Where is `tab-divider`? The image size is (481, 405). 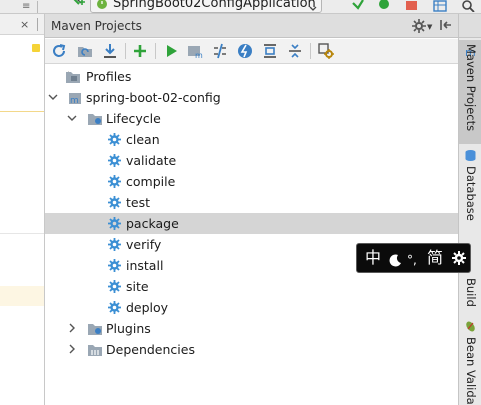
tab-divider is located at coordinates (37, 24).